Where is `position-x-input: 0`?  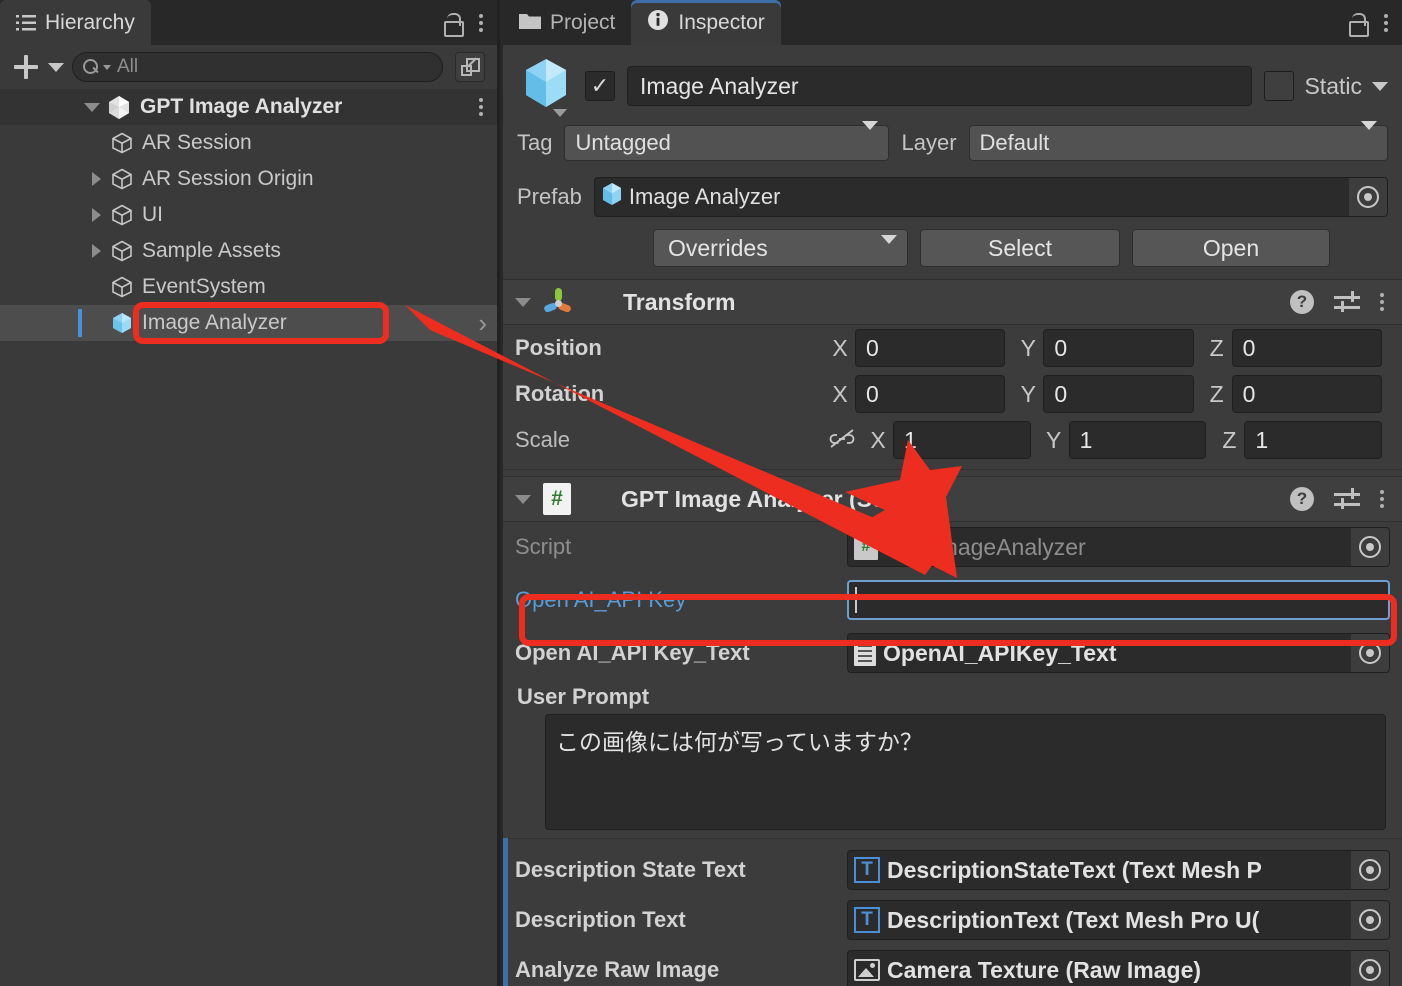 position-x-input: 0 is located at coordinates (930, 348).